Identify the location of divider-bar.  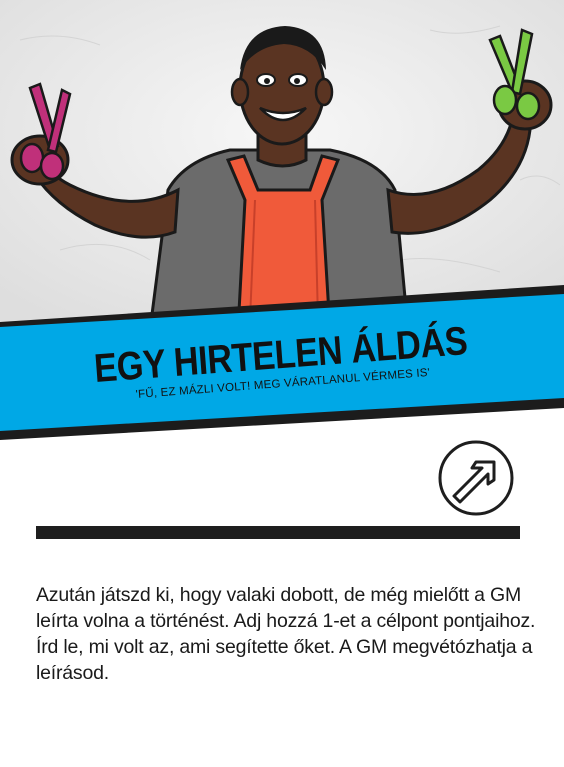
(278, 532).